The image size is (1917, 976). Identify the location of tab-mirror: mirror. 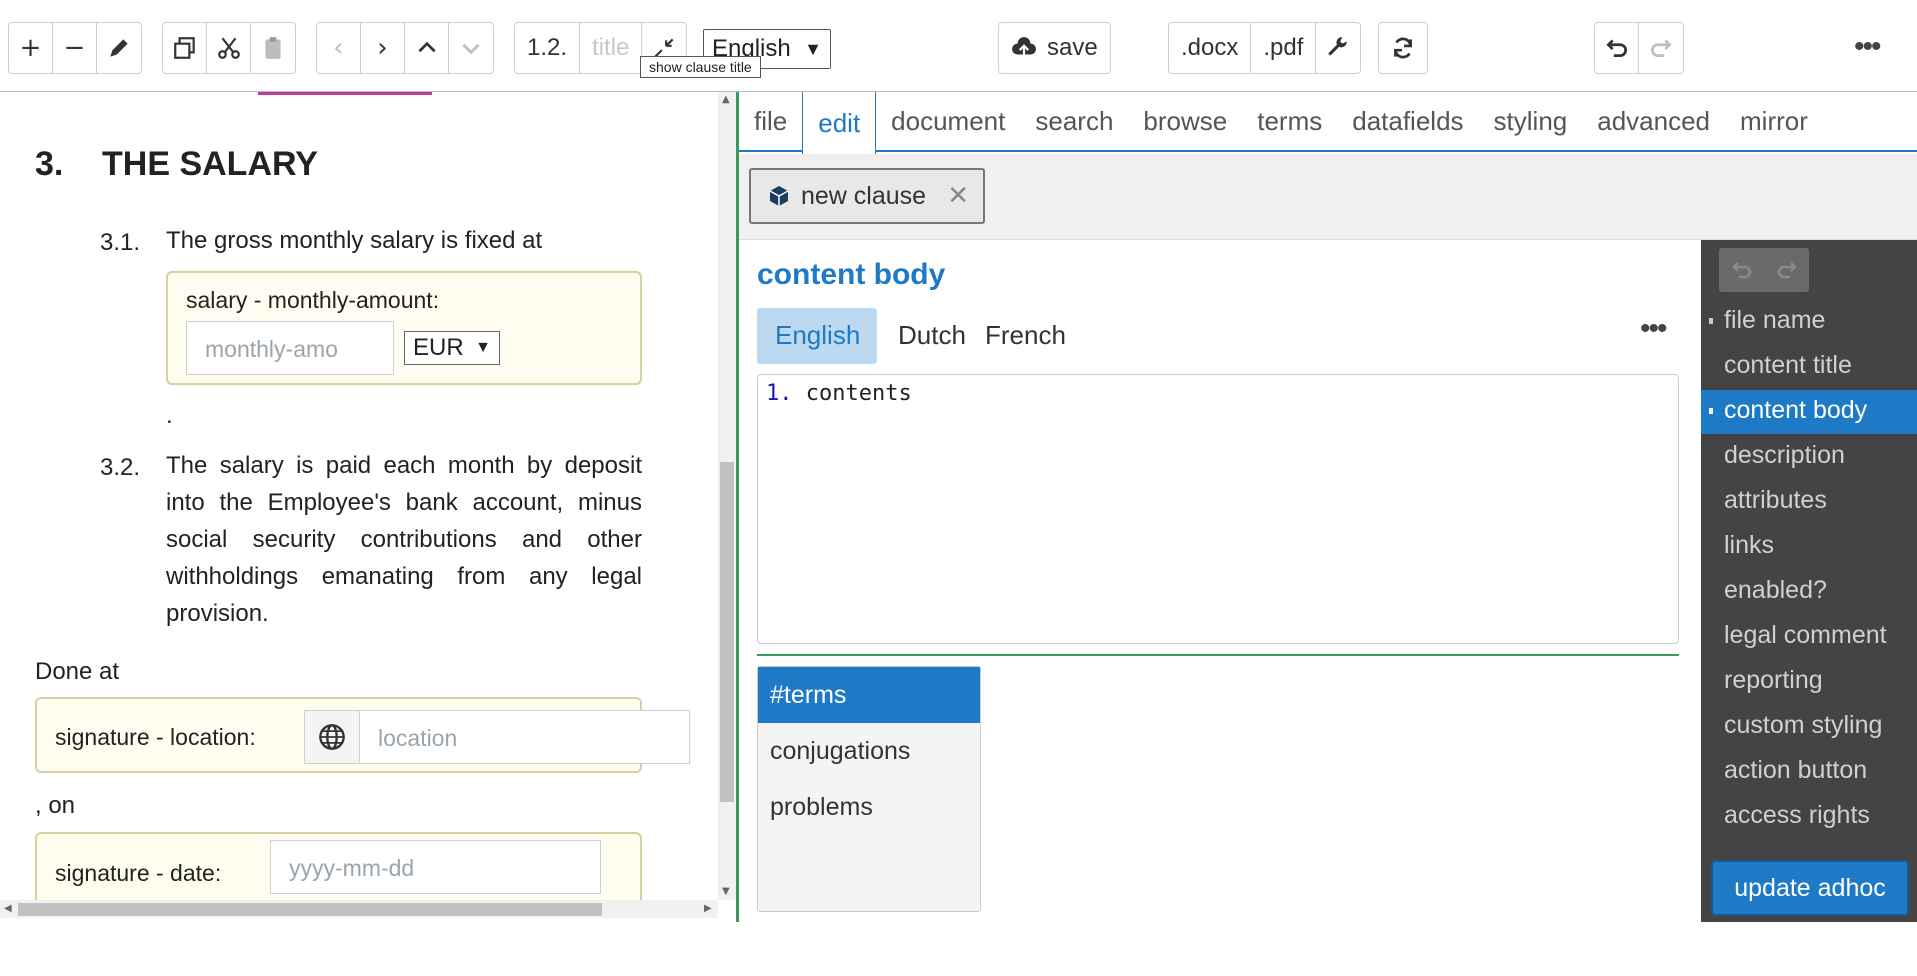
(1774, 121).